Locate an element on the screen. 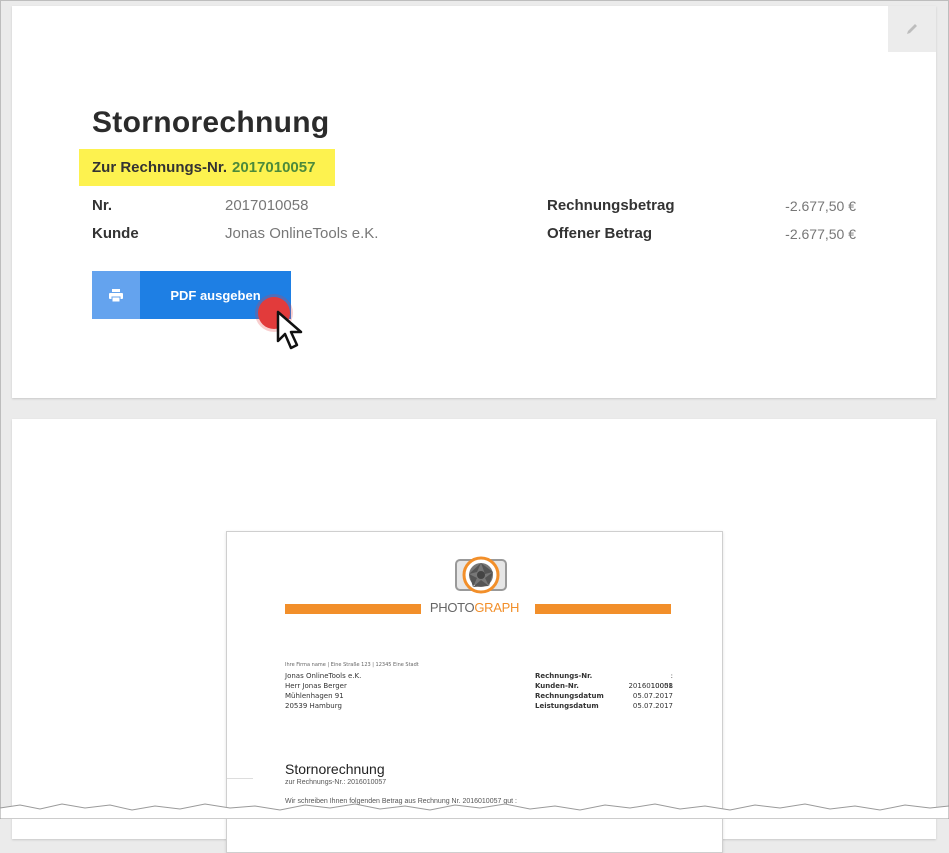  meta-label: Leistungsdatum is located at coordinates (567, 706).